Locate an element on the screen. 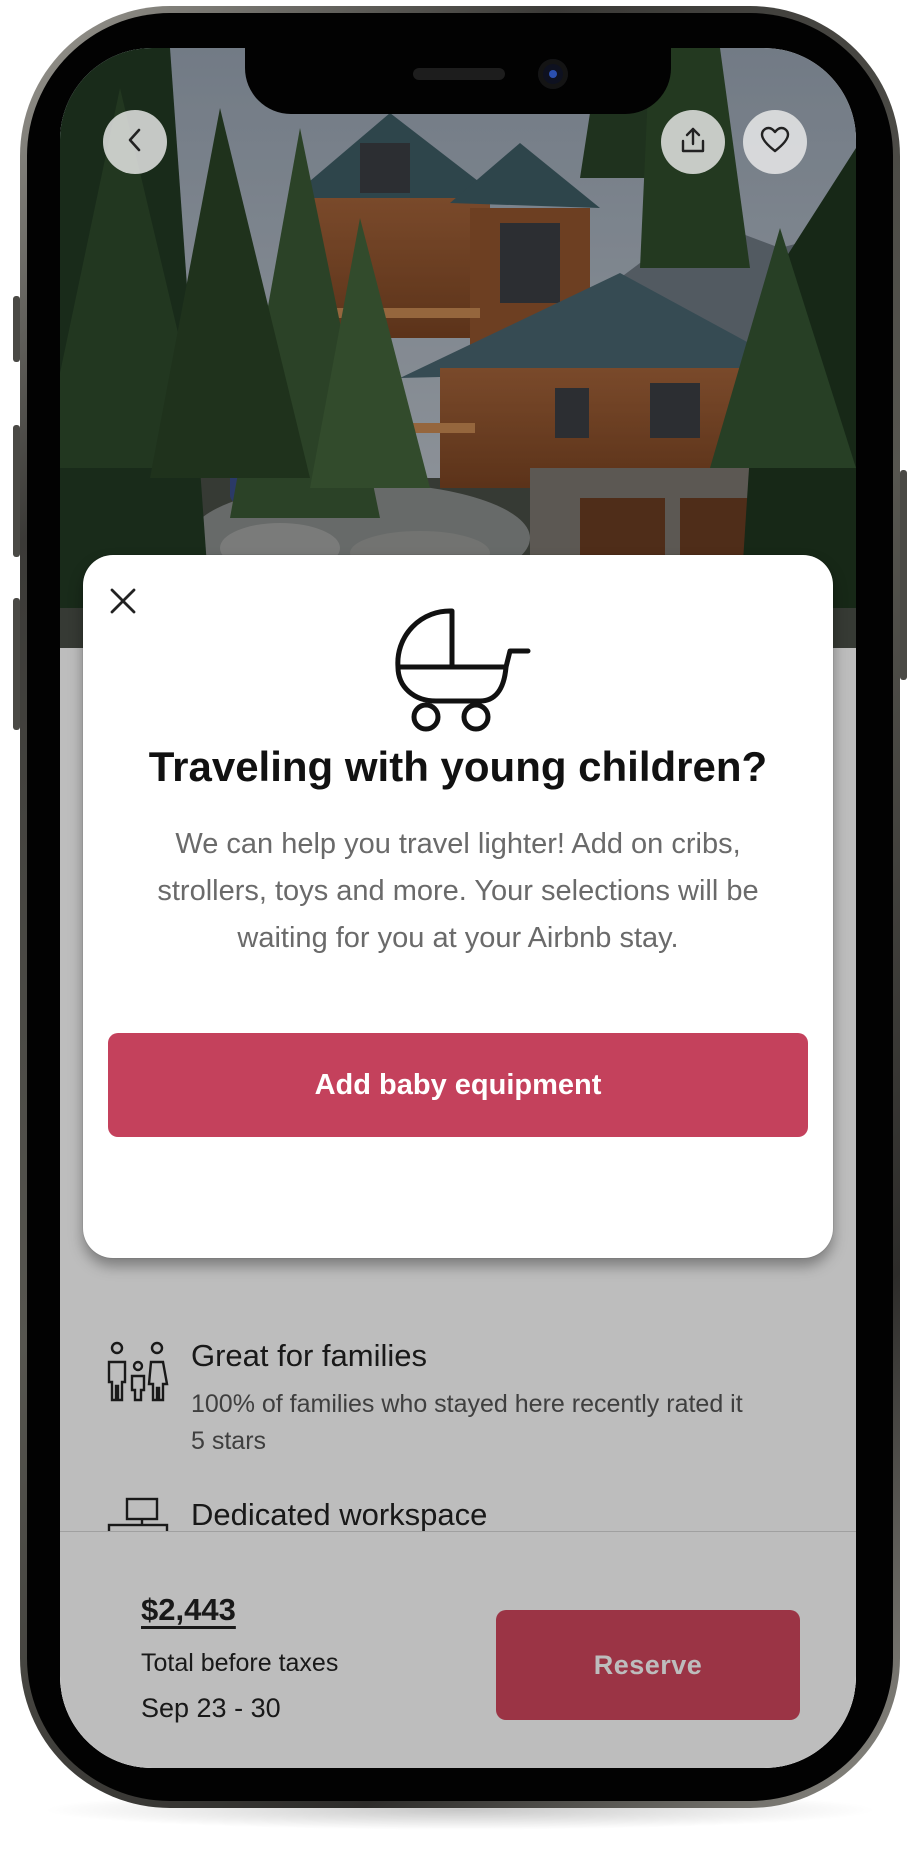 This screenshot has width=920, height=1860. notch is located at coordinates (458, 81).